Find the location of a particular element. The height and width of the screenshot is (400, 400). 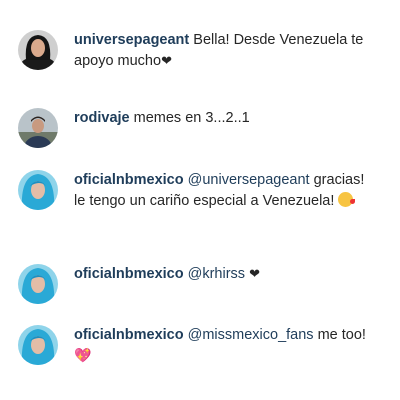

comment-text: rodivaje memes en 3...2..1 is located at coordinates (224, 118).